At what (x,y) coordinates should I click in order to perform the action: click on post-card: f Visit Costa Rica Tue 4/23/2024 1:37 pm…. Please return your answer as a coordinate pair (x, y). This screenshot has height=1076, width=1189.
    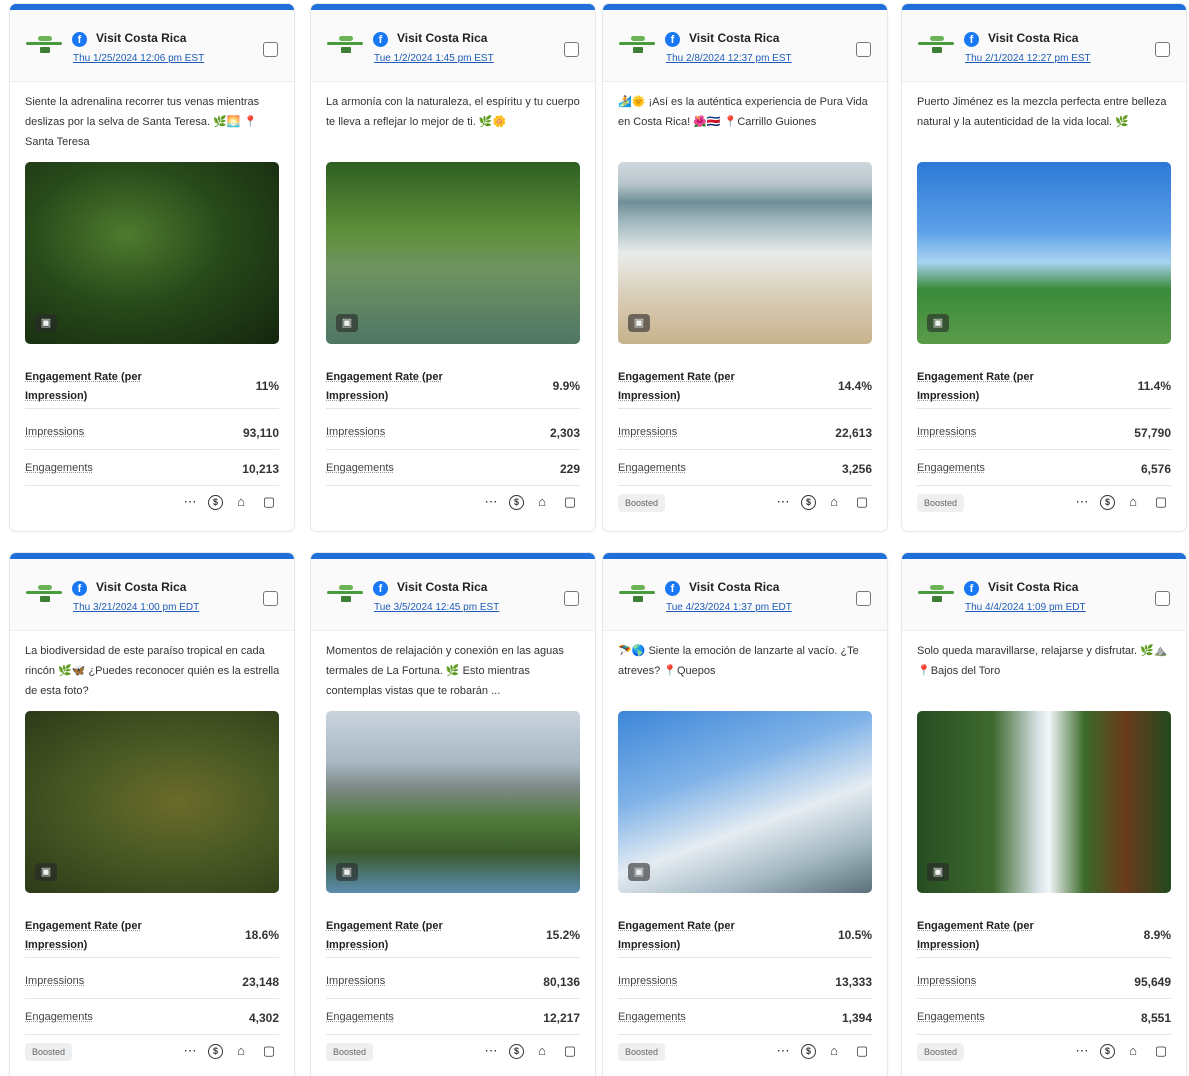
    Looking at the image, I should click on (745, 814).